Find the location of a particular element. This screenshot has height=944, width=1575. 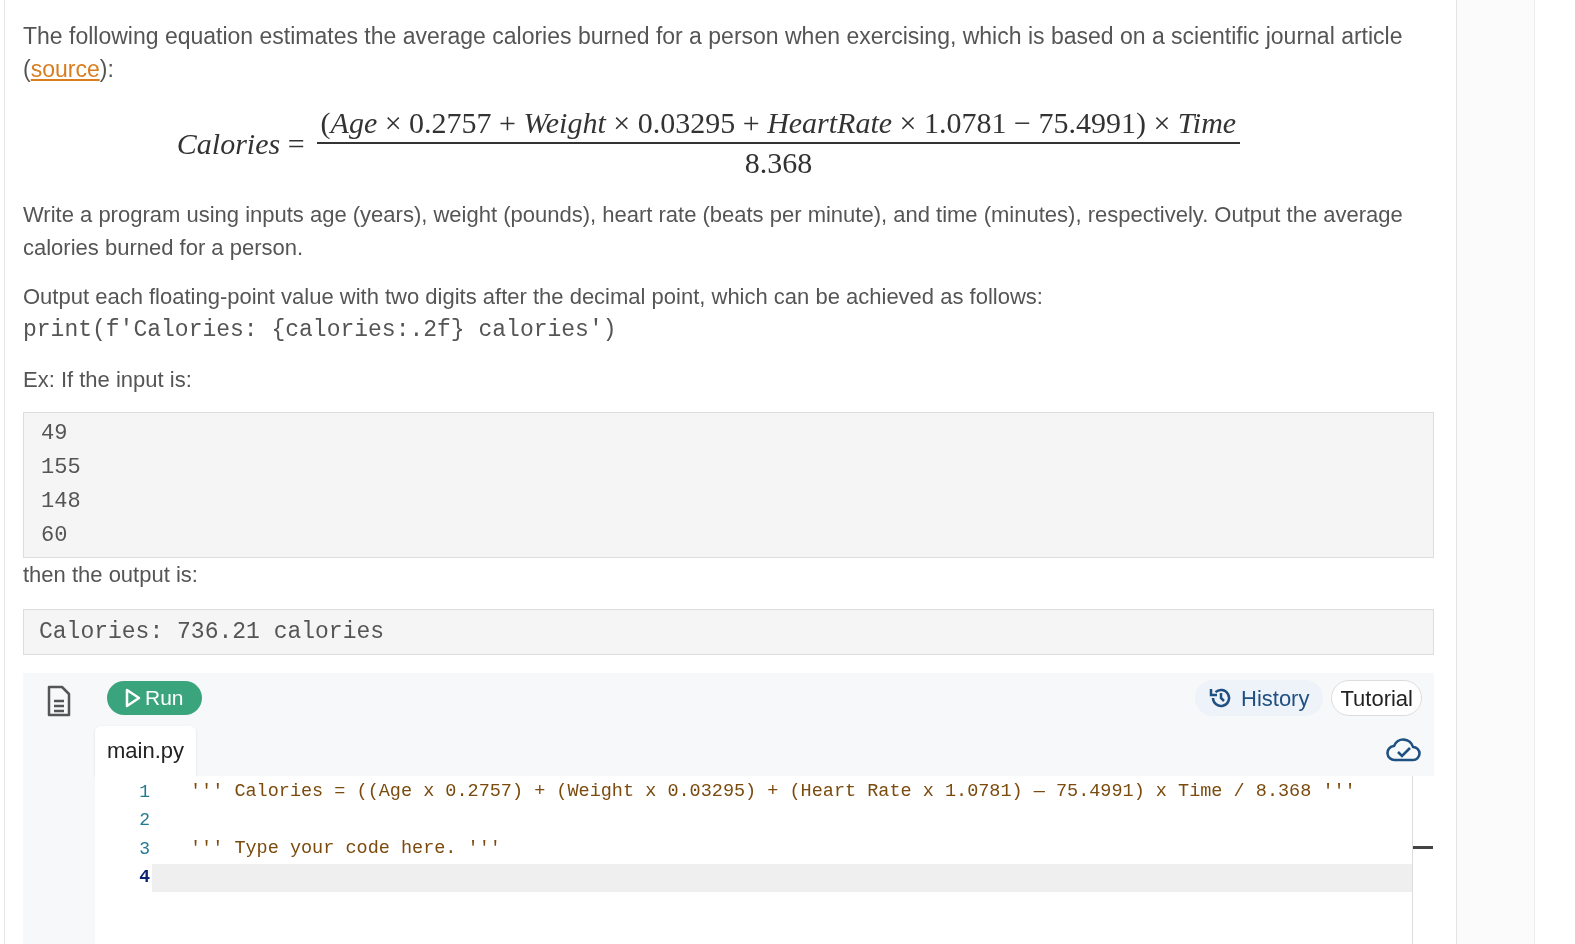

format-code: print(f'Calories: {calories:.2f} calories') is located at coordinates (320, 330).